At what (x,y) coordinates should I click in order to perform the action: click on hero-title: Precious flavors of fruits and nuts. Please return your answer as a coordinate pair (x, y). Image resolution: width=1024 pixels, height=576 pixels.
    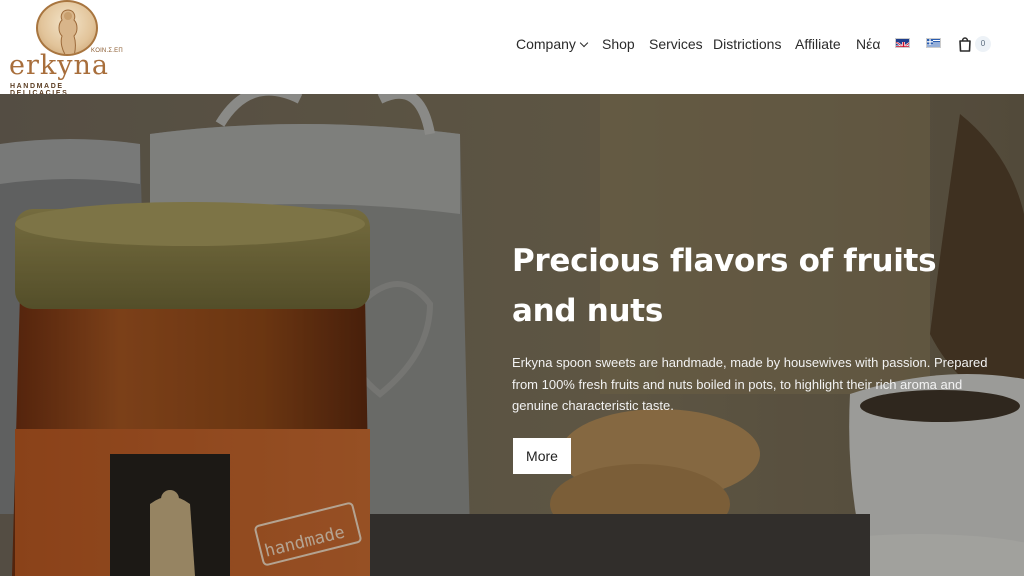
    Looking at the image, I should click on (724, 286).